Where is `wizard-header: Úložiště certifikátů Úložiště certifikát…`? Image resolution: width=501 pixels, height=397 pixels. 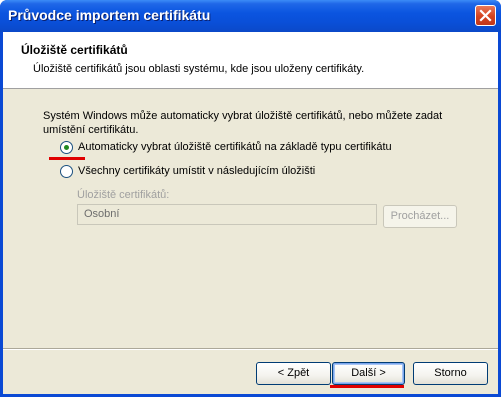
wizard-header: Úložiště certifikátů Úložiště certifikát… is located at coordinates (250, 60).